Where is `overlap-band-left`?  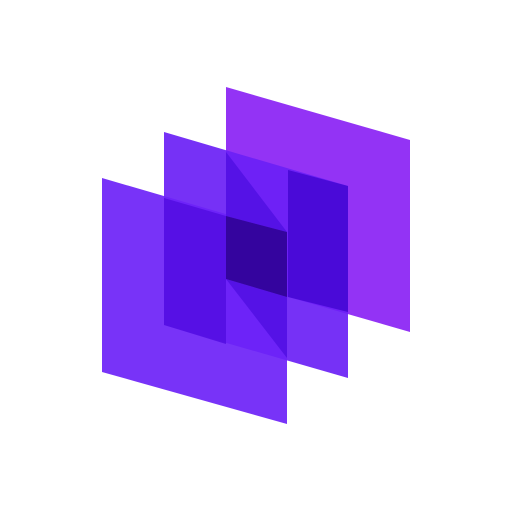 overlap-band-left is located at coordinates (195, 271).